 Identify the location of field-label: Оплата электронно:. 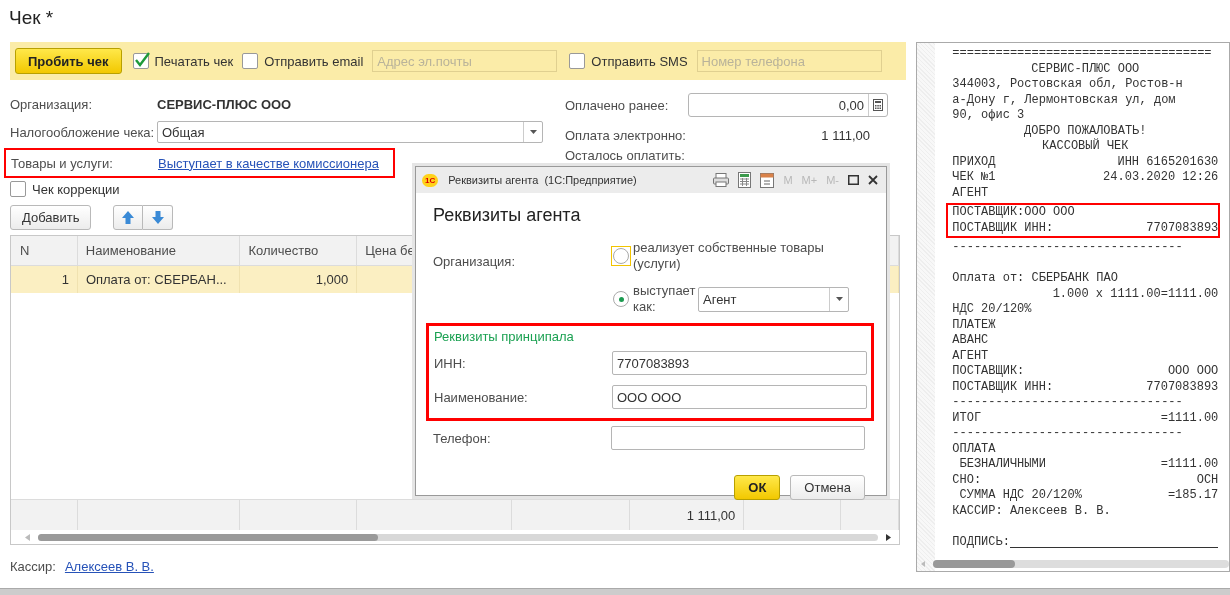
(626, 135).